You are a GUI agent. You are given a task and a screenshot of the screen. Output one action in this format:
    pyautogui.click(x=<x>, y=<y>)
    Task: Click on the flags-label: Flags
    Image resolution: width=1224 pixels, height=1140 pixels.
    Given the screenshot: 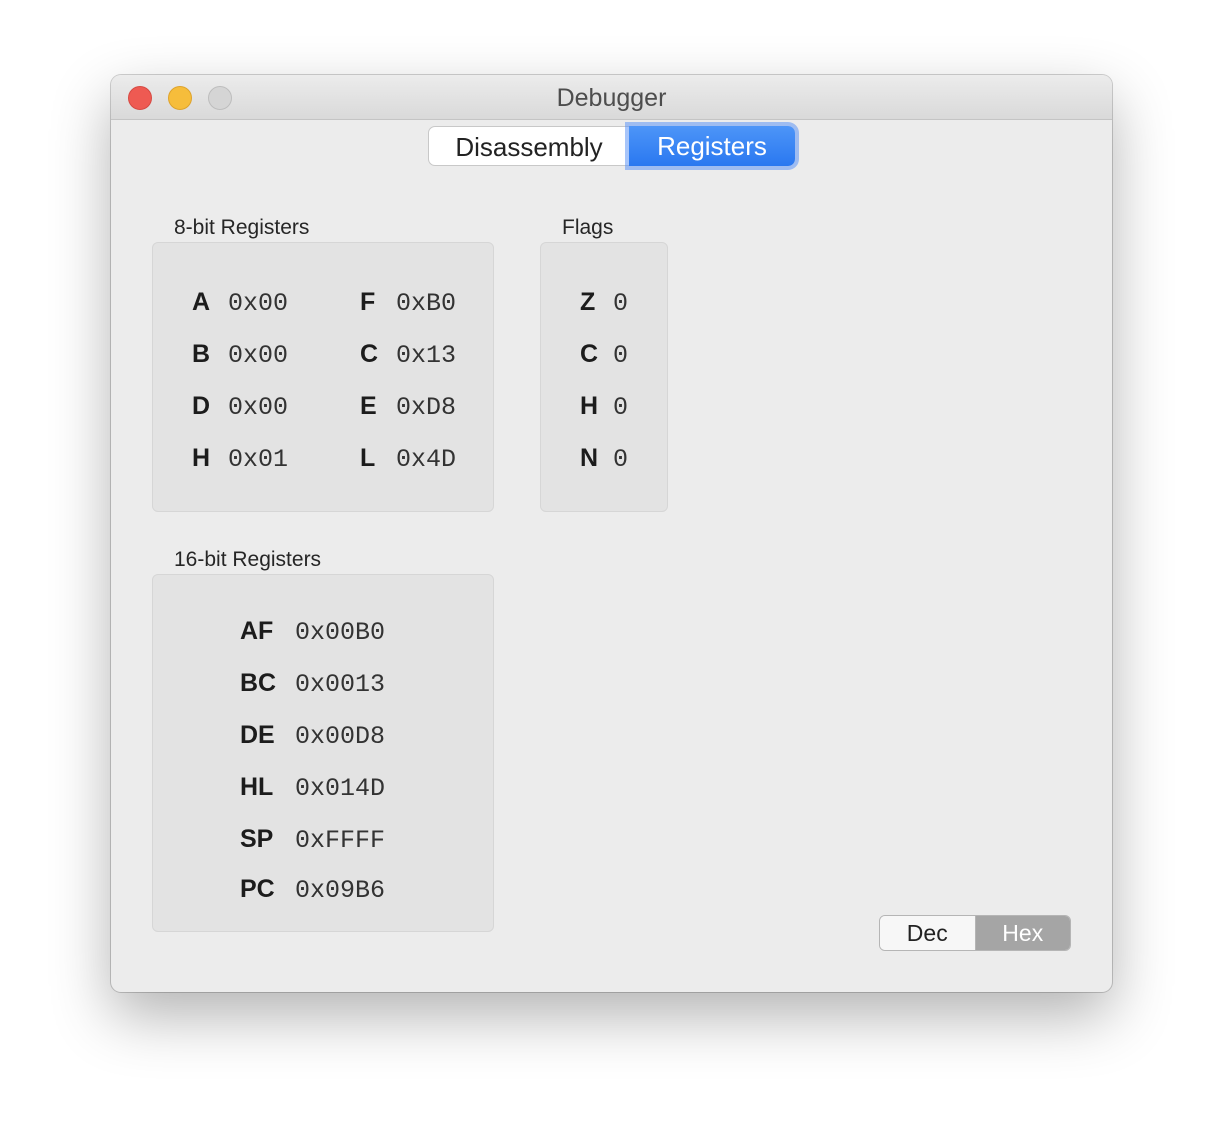 What is the action you would take?
    pyautogui.click(x=588, y=227)
    